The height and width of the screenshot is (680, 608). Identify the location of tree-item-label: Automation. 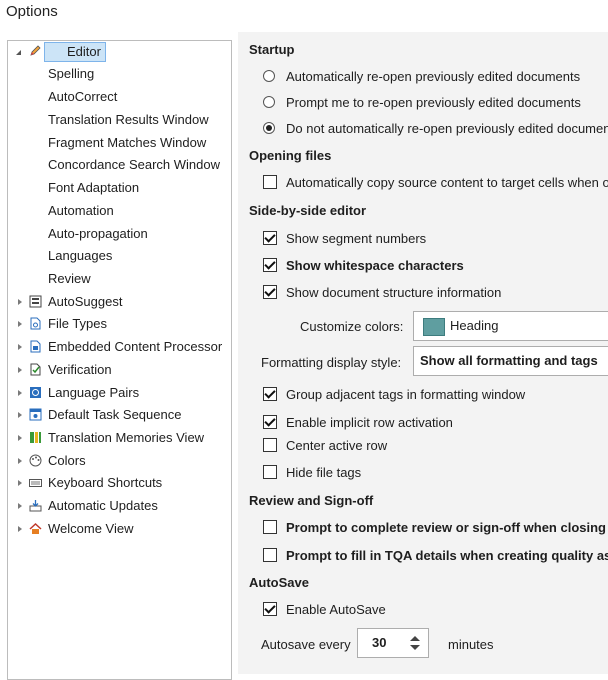
(81, 210).